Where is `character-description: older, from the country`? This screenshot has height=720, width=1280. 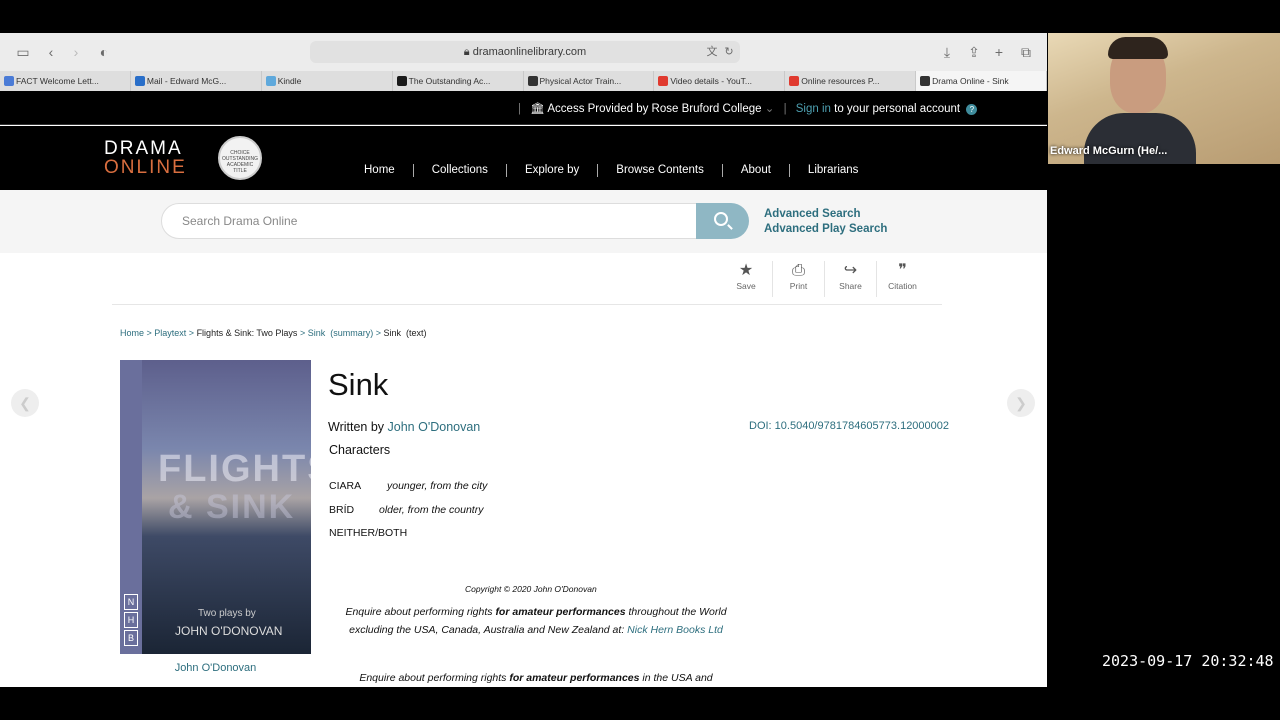 character-description: older, from the country is located at coordinates (431, 510).